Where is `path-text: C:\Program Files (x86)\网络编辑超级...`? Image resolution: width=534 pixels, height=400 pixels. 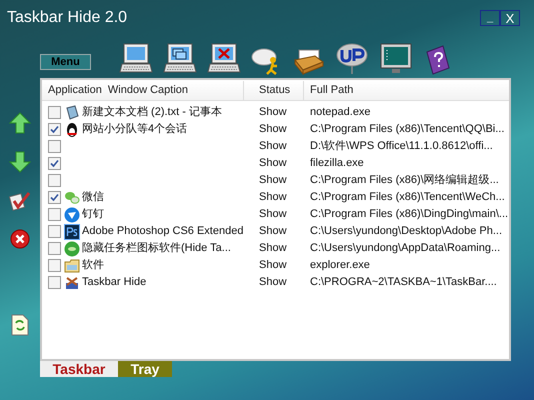 path-text: C:\Program Files (x86)\网络编辑超级... is located at coordinates (404, 180).